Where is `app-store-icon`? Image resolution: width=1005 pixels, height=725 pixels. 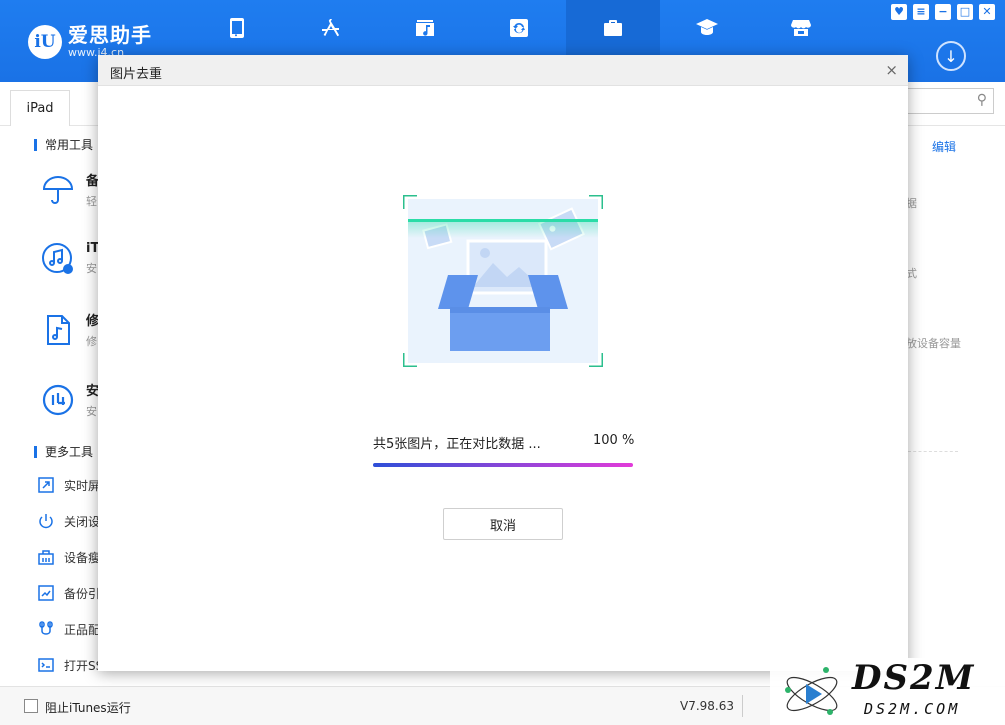
app-store-icon is located at coordinates (331, 28).